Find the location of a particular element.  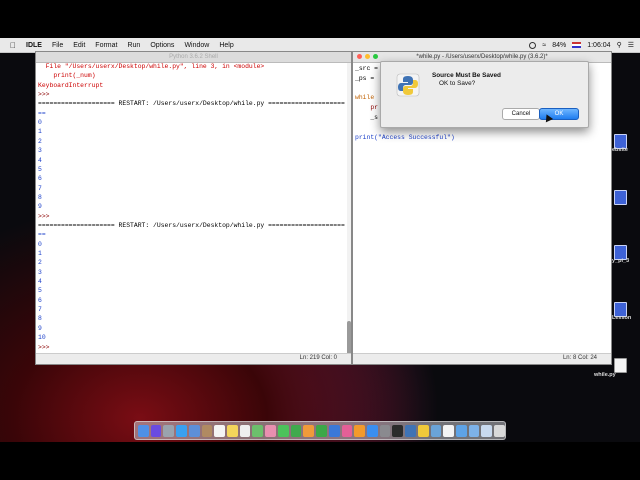

desktop-label-pi: y_pi_3 is located at coordinates (620, 261).